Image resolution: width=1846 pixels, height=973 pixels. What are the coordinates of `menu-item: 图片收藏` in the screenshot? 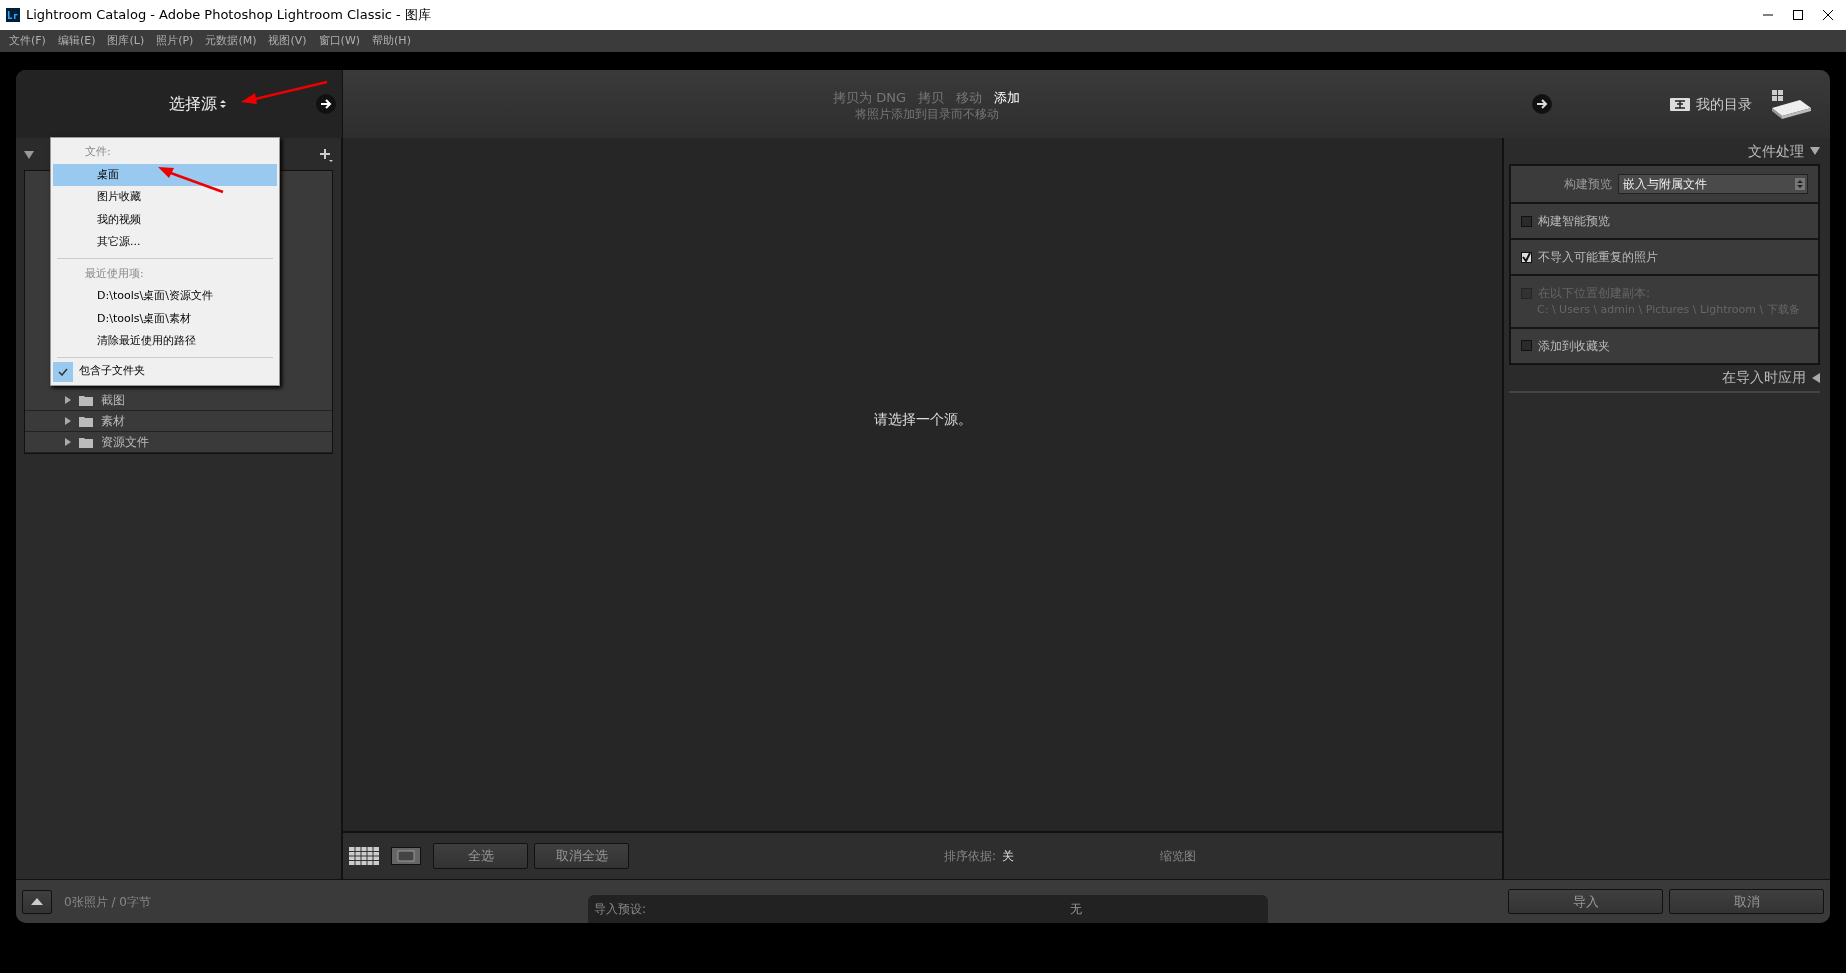 It's located at (165, 197).